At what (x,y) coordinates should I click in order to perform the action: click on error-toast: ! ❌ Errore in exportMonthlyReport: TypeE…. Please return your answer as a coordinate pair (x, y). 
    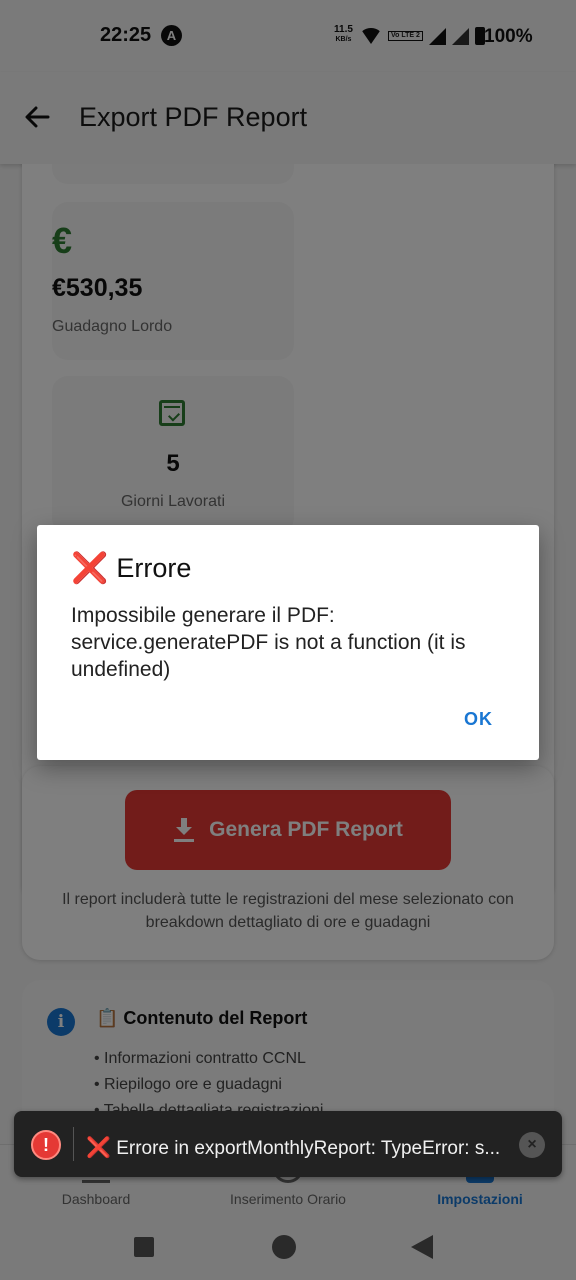
    Looking at the image, I should click on (288, 1144).